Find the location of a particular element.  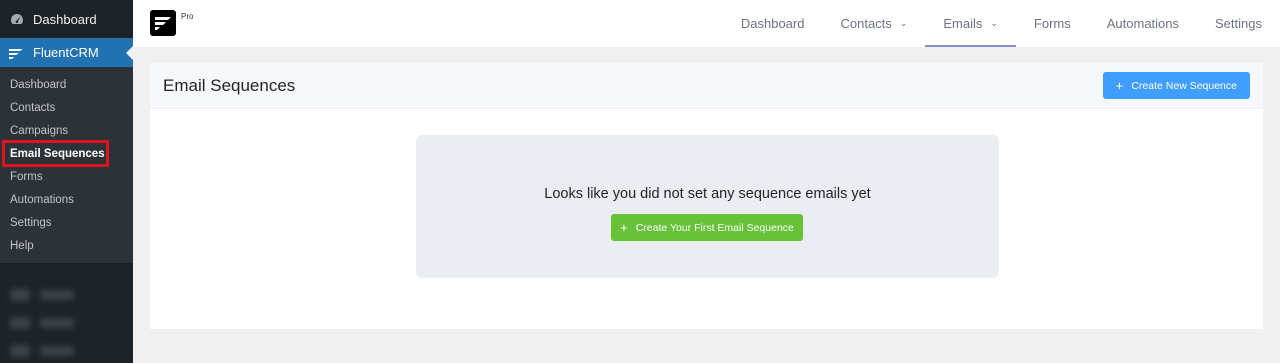

submenu-item-campaigns: Campaigns is located at coordinates (66, 130).